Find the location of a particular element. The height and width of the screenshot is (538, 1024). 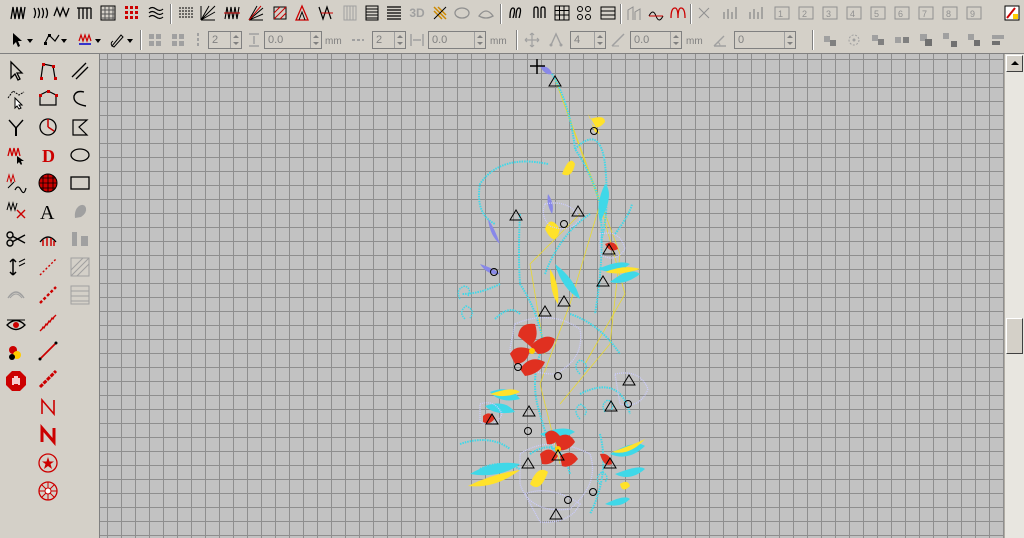

loop-icon is located at coordinates (516, 13).